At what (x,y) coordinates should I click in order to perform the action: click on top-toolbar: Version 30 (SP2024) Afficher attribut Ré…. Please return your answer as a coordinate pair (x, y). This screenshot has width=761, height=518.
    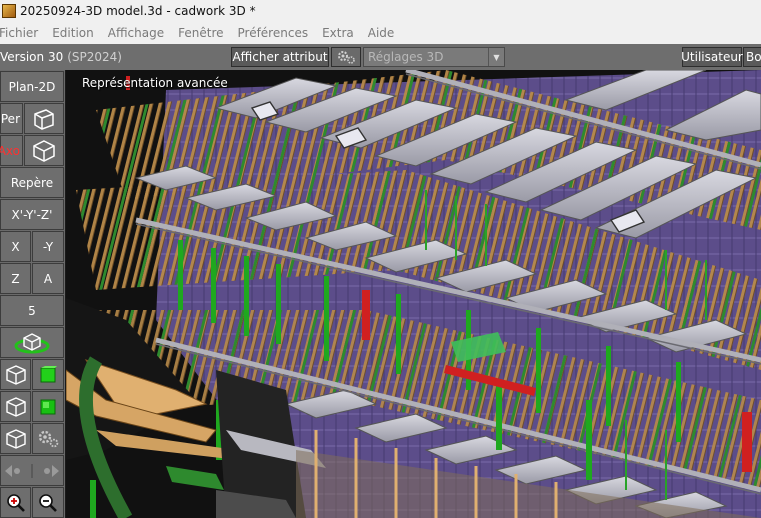
    Looking at the image, I should click on (380, 57).